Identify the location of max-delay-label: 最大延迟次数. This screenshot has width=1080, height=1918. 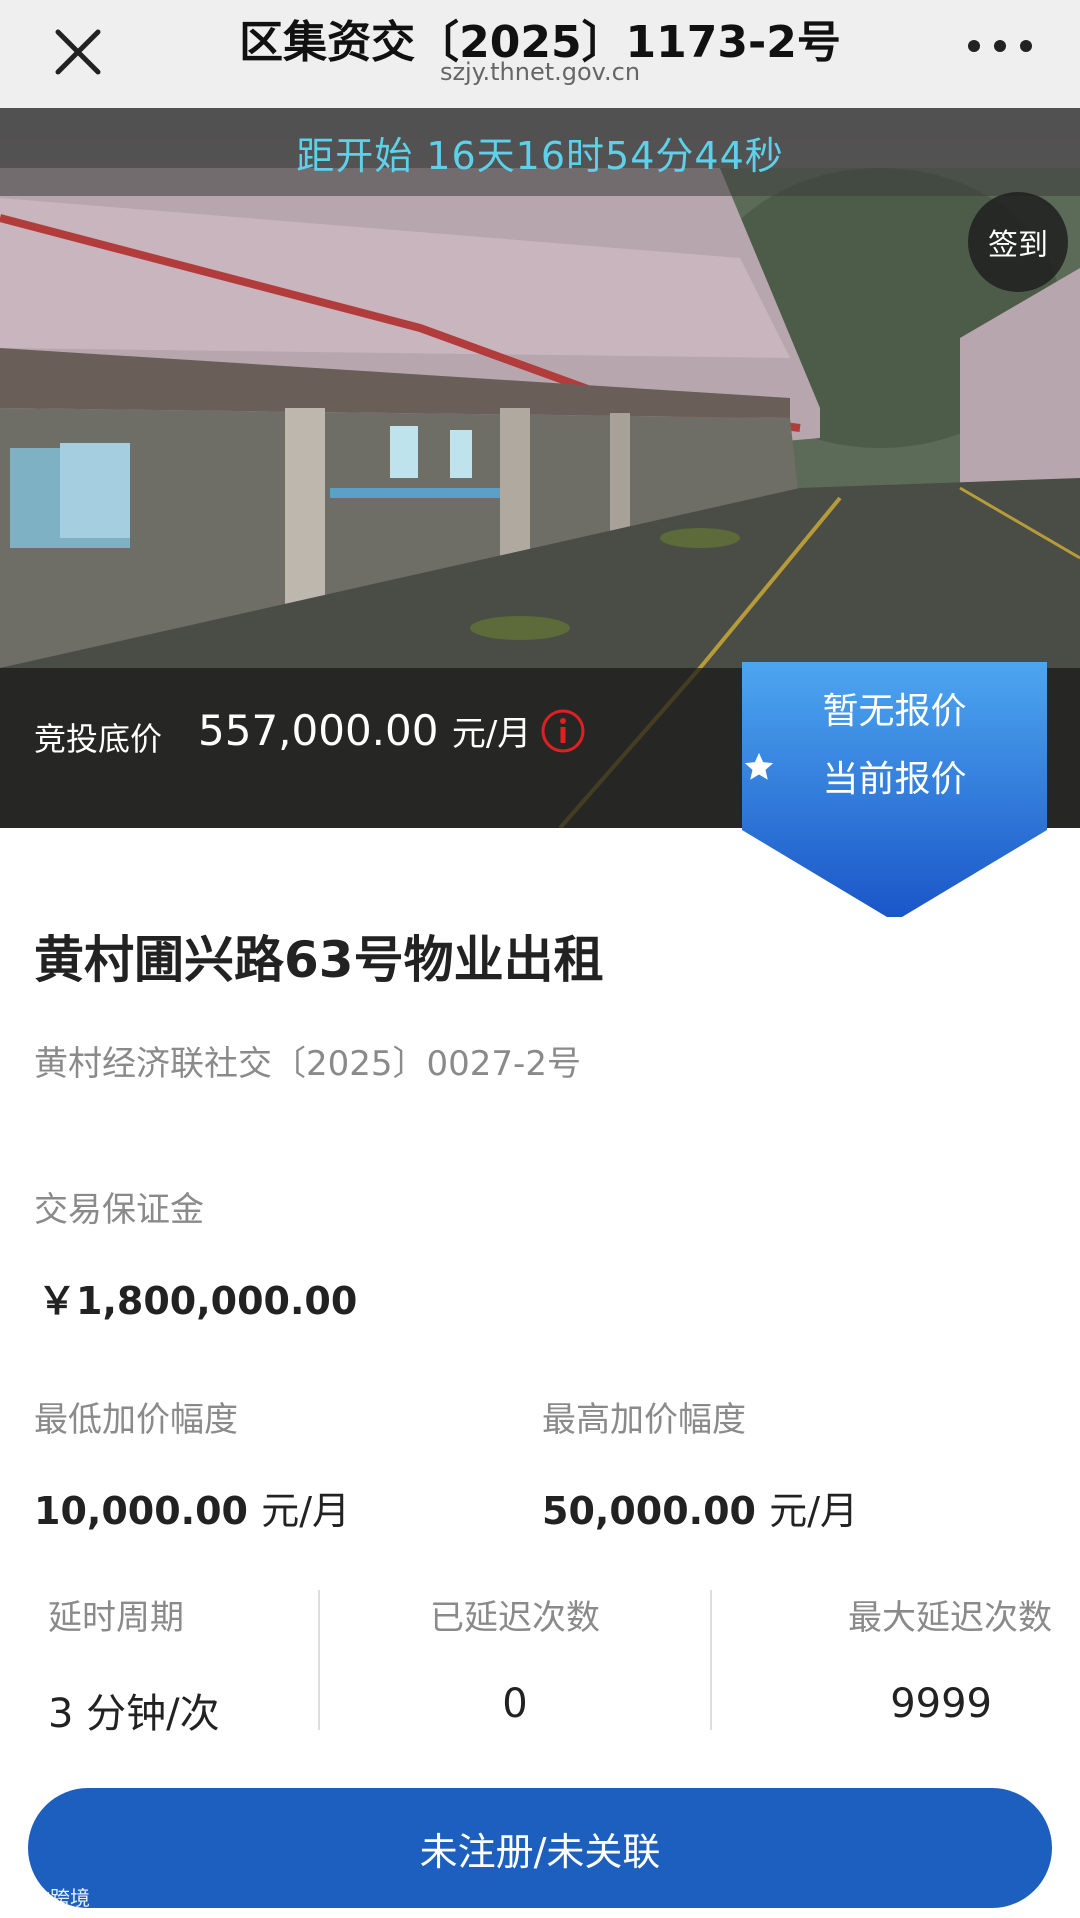
(950, 1618).